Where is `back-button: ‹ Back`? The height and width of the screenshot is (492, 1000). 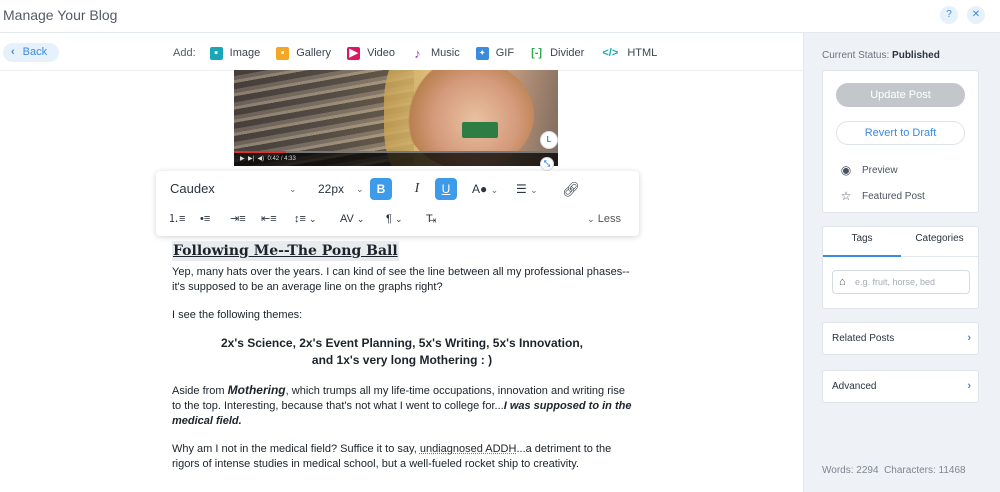
back-button: ‹ Back is located at coordinates (31, 52).